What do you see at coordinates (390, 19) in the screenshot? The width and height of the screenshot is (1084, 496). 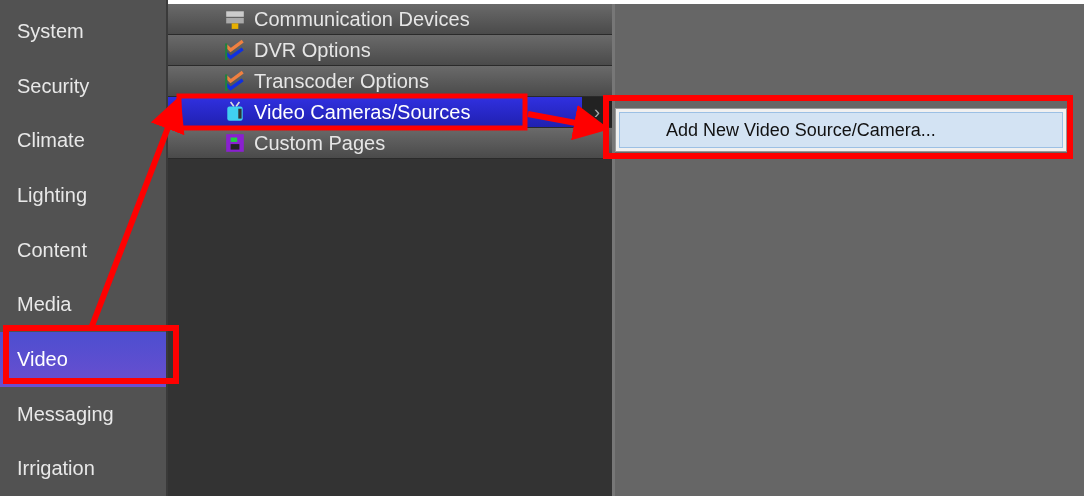 I see `menu-item: Communication Devices` at bounding box center [390, 19].